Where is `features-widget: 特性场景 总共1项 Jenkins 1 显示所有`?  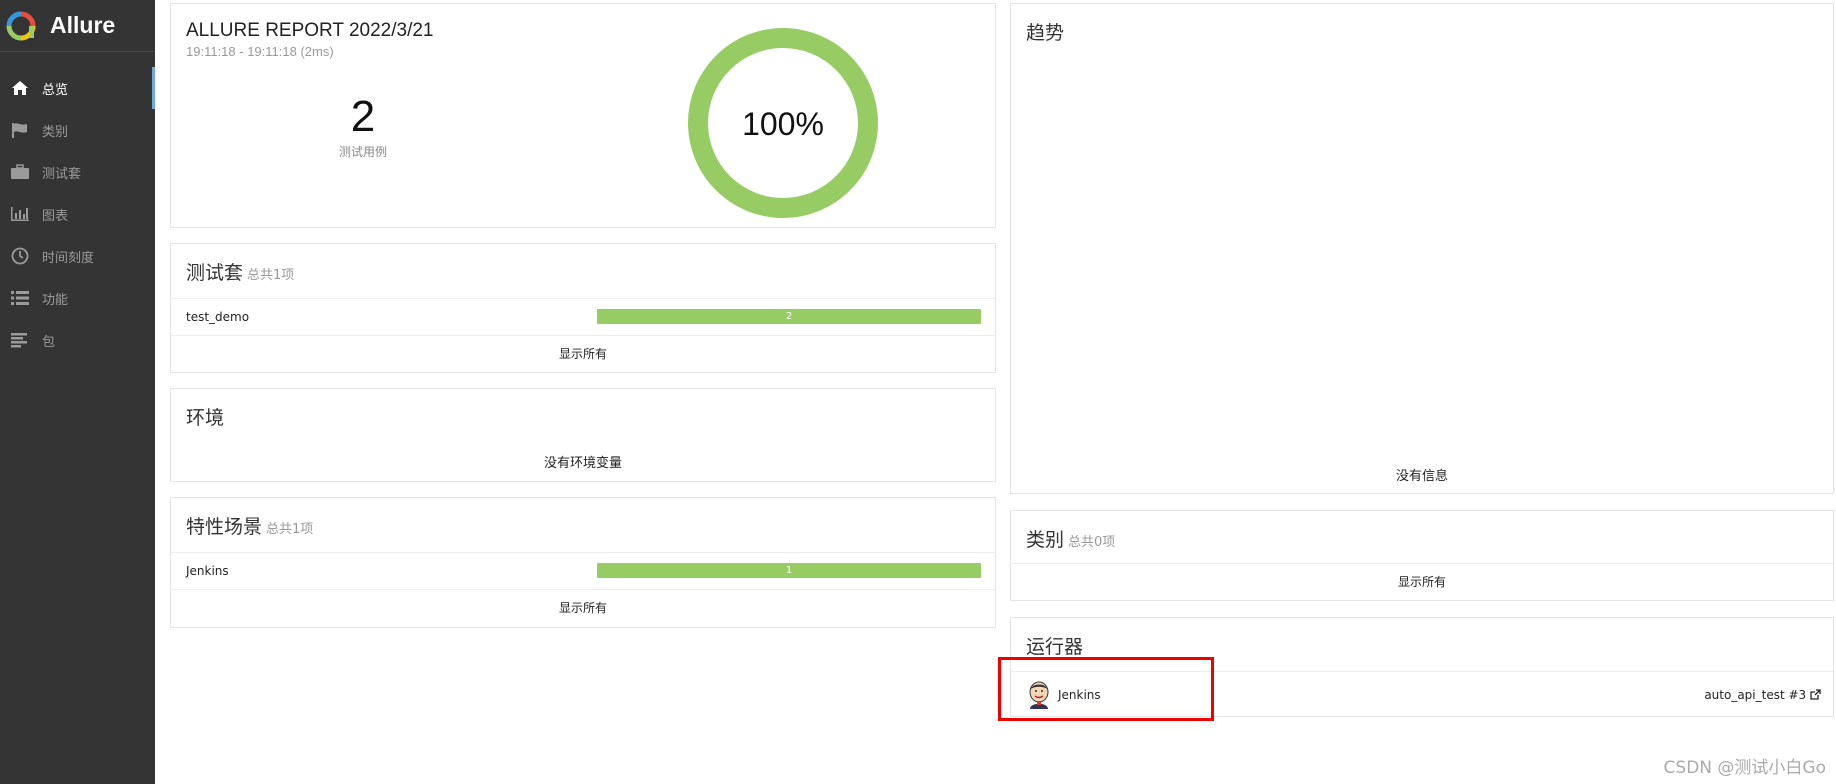
features-widget: 特性场景 总共1项 Jenkins 1 显示所有 is located at coordinates (583, 562).